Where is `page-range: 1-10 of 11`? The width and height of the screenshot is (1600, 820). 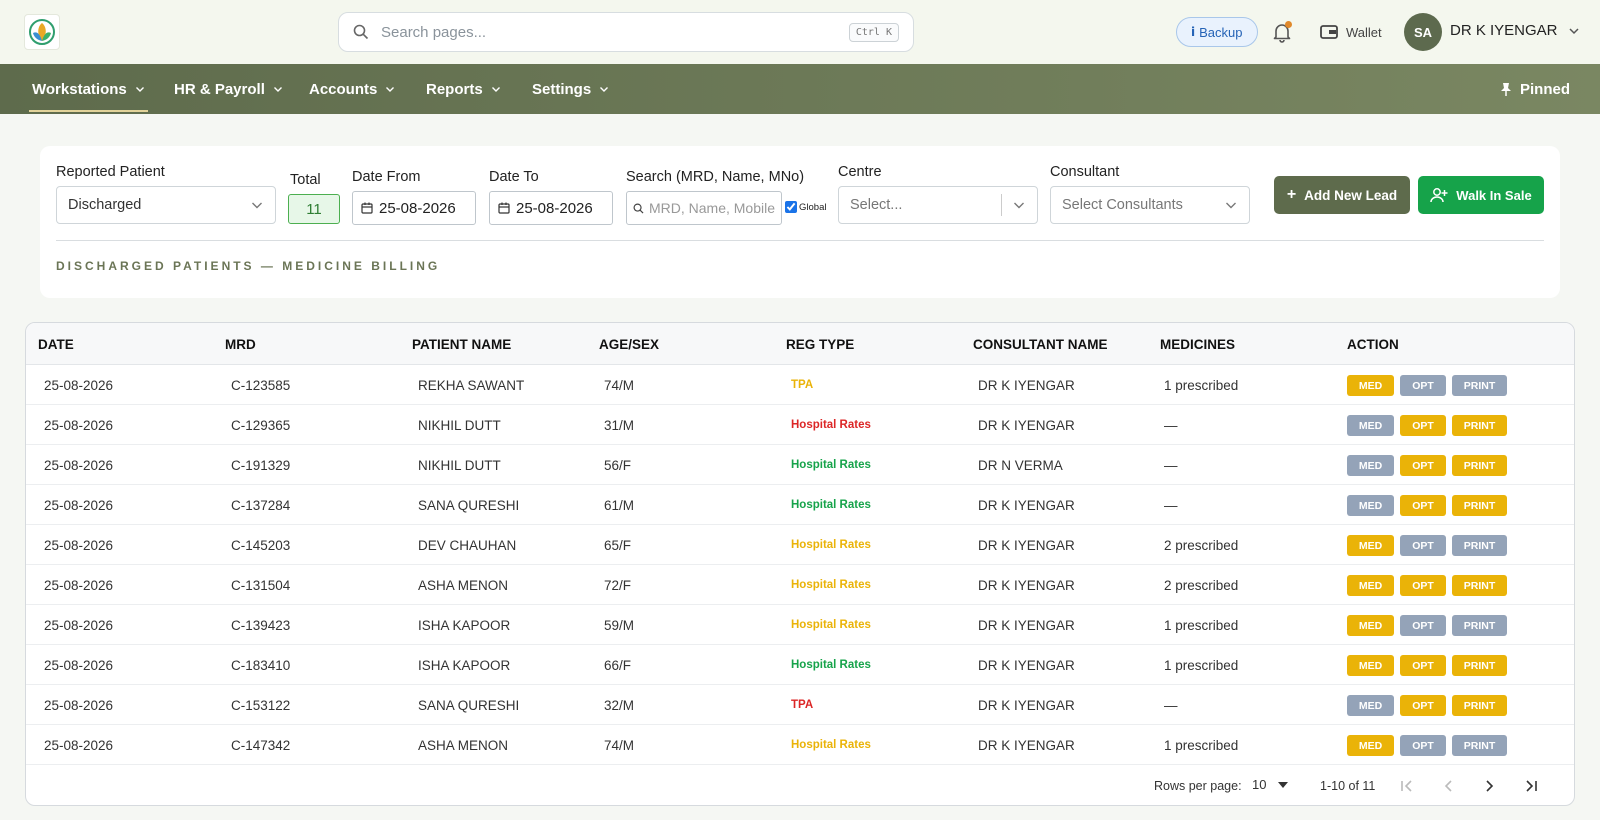
page-range: 1-10 of 11 is located at coordinates (1348, 786).